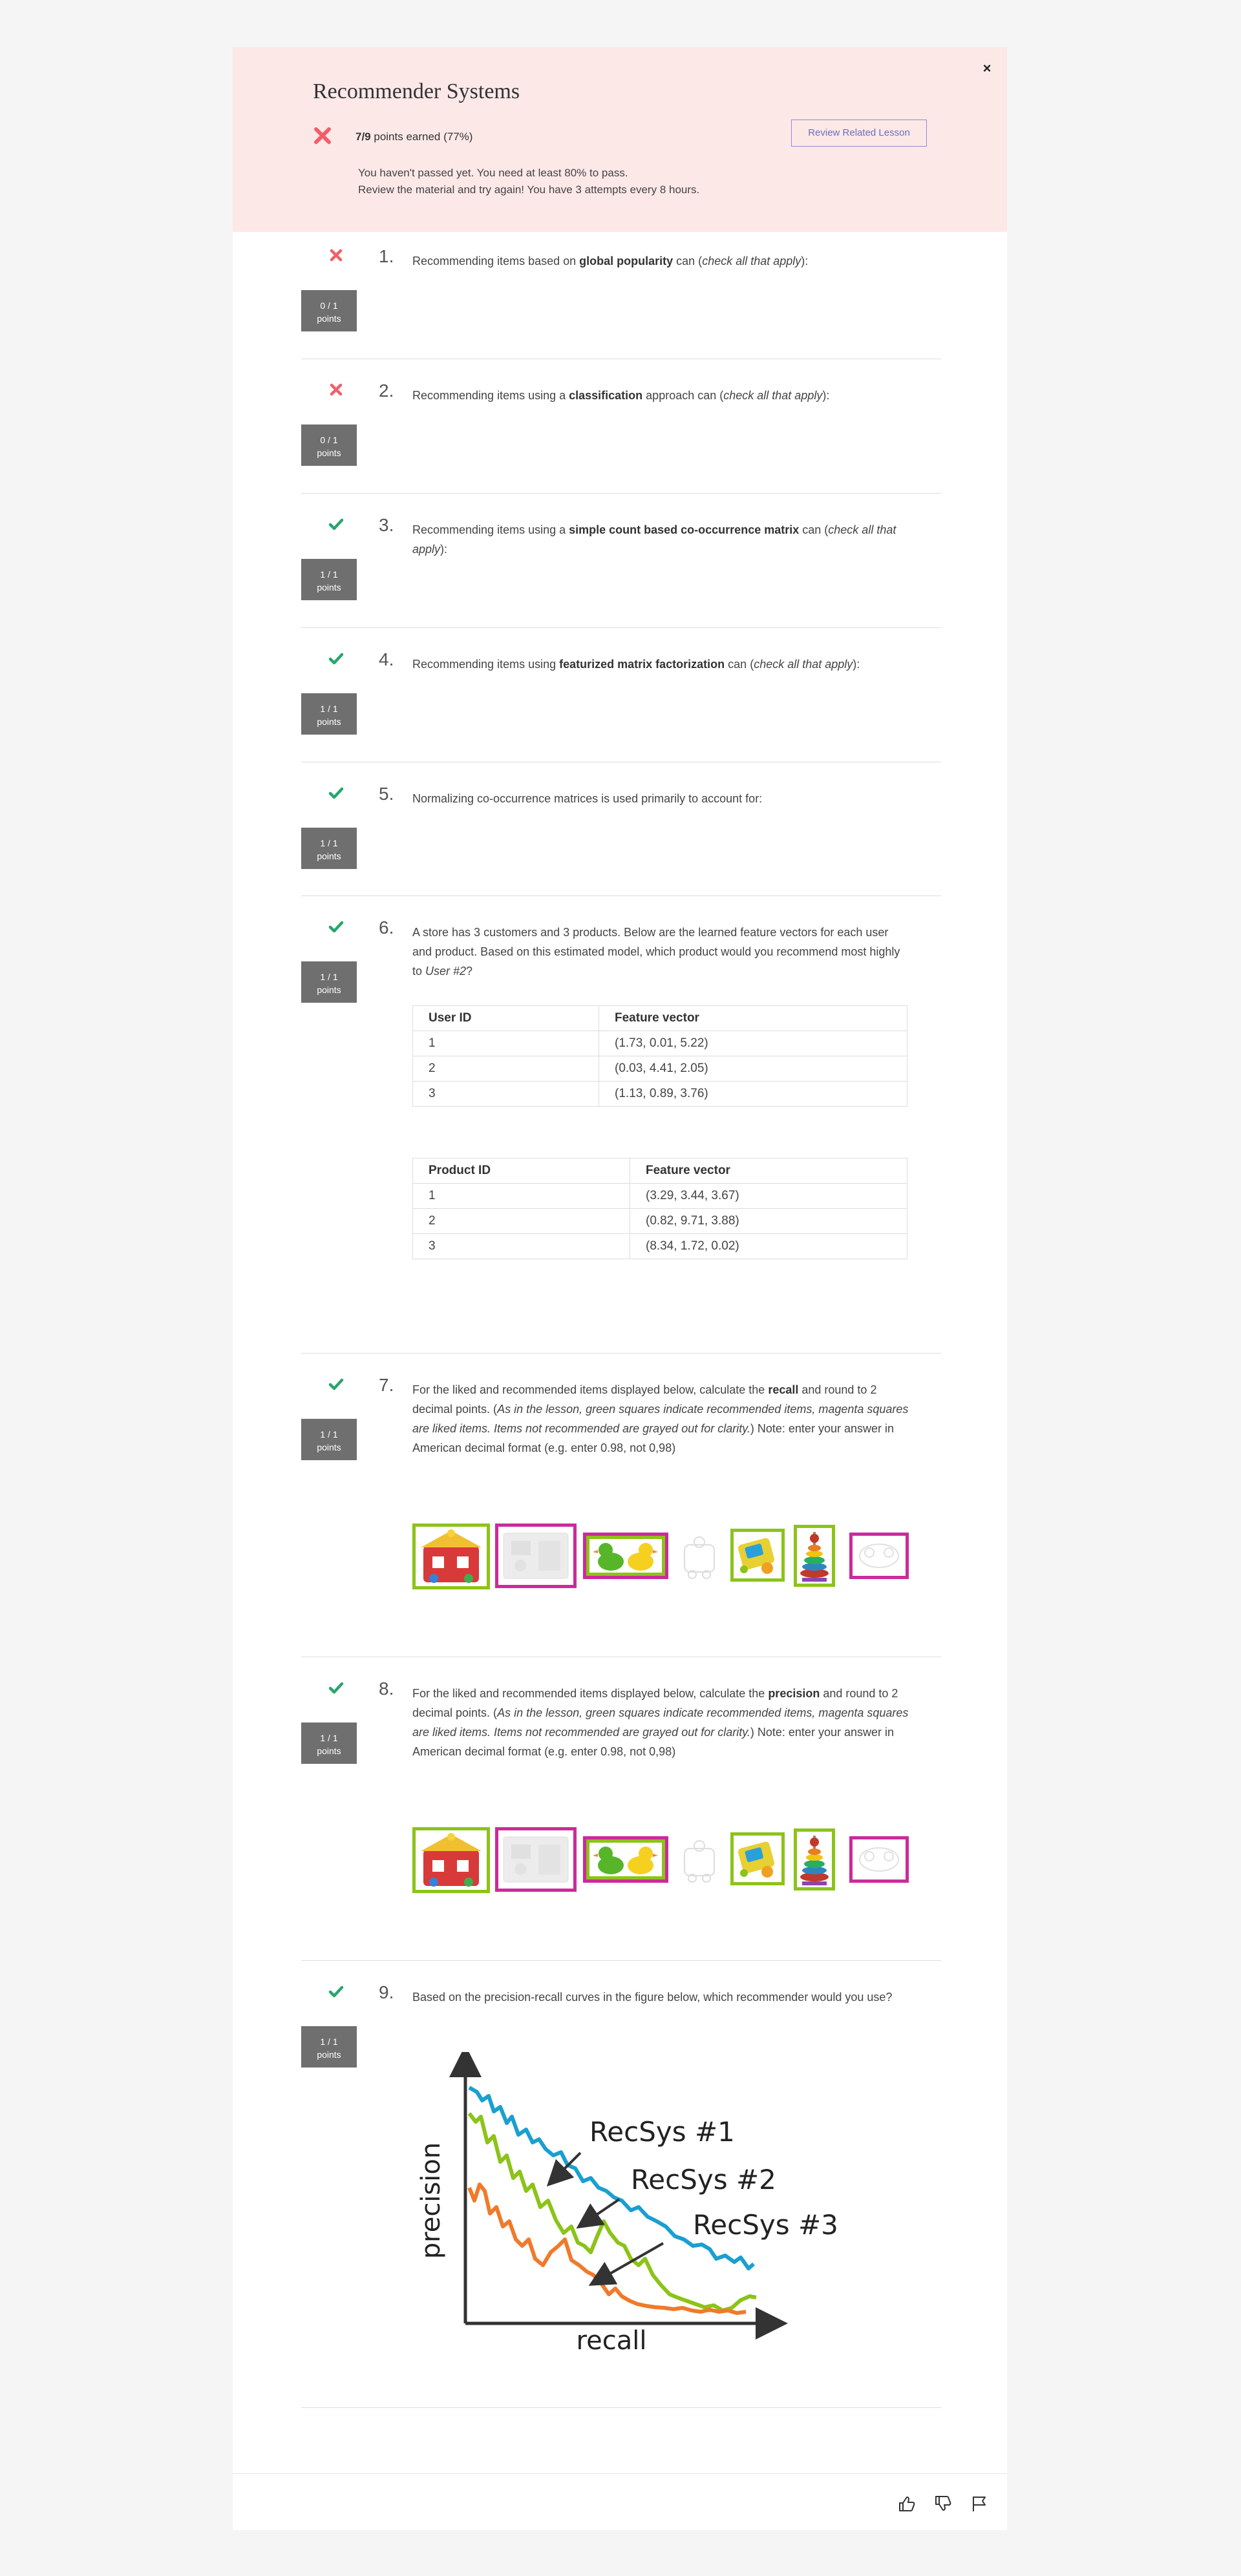 The width and height of the screenshot is (1241, 2576). Describe the element at coordinates (859, 133) in the screenshot. I see `review-lesson-button: Review Related Lesson` at that location.